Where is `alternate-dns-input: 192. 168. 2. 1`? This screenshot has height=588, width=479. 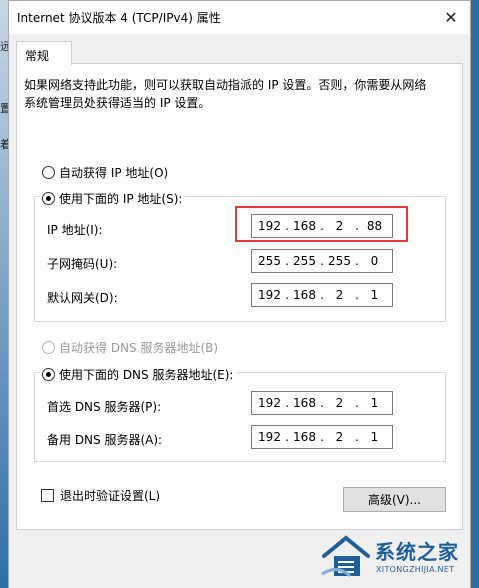 alternate-dns-input: 192. 168. 2. 1 is located at coordinates (322, 437).